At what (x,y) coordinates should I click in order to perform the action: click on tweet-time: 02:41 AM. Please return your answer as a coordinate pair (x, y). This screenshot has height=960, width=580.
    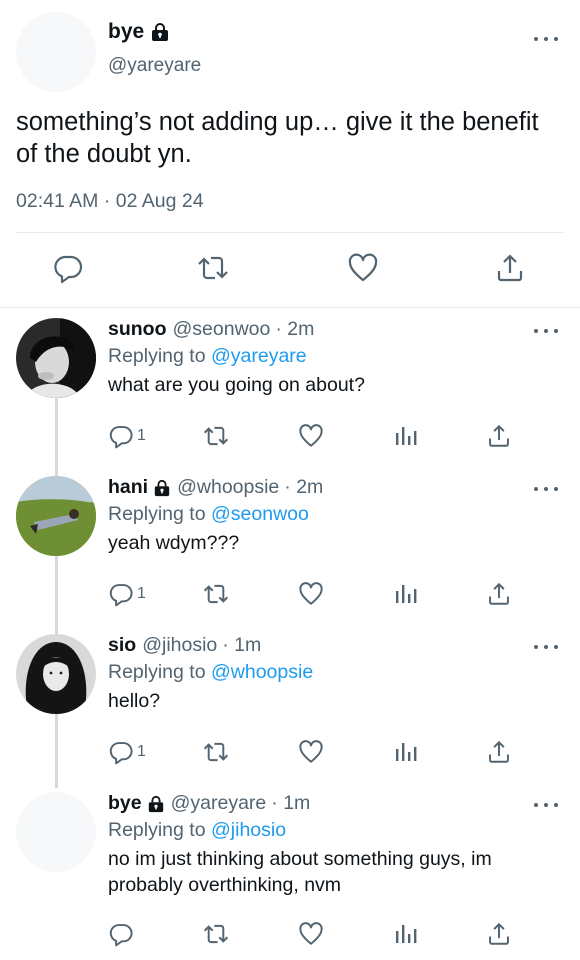
    Looking at the image, I should click on (57, 201).